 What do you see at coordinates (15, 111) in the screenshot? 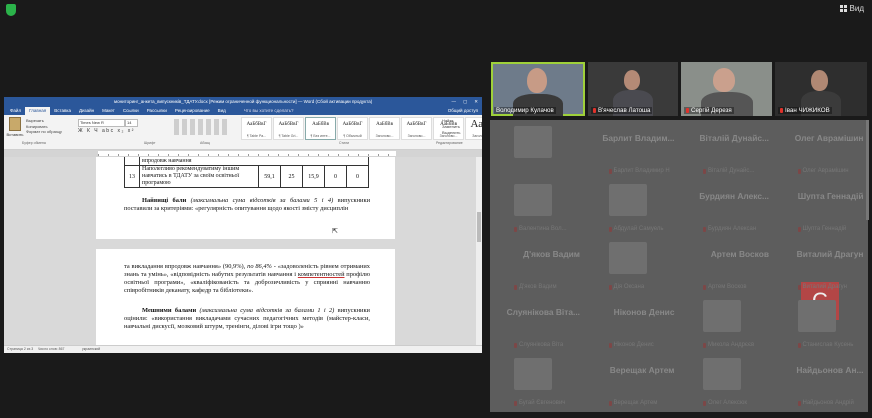
I see `tab-0: Файл` at bounding box center [15, 111].